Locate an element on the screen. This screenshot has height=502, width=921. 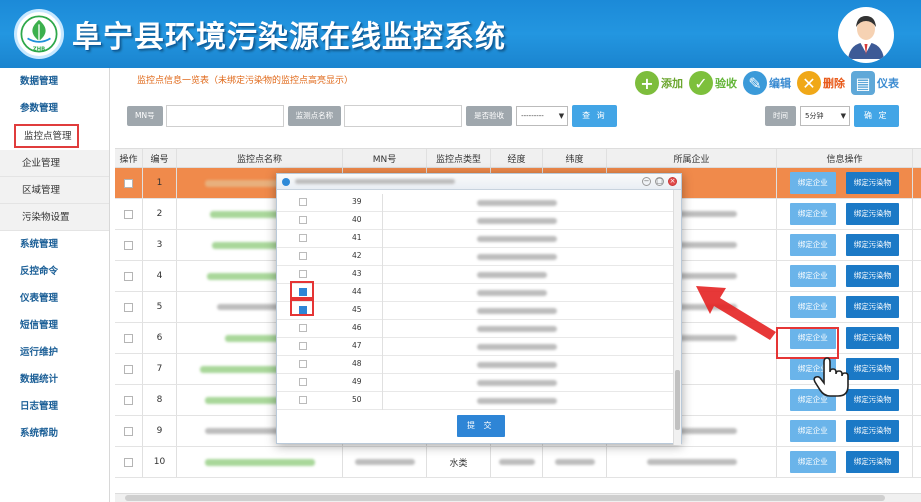
sidebar-item-statistics: 数据统计 is located at coordinates (54, 379).